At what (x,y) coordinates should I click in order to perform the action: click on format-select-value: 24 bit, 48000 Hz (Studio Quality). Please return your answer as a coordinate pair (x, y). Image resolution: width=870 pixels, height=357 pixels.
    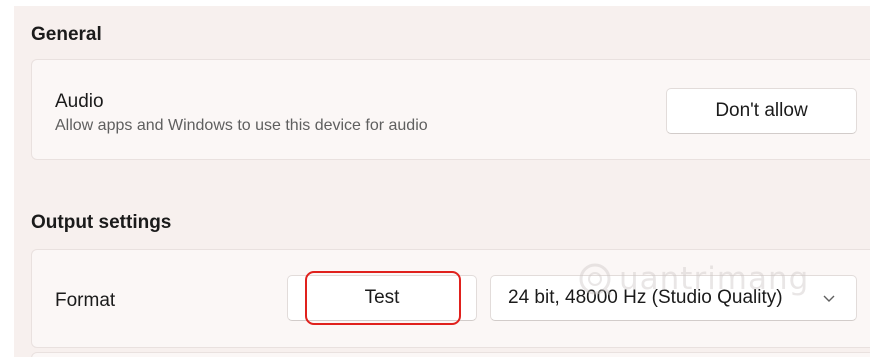
    Looking at the image, I should click on (645, 297).